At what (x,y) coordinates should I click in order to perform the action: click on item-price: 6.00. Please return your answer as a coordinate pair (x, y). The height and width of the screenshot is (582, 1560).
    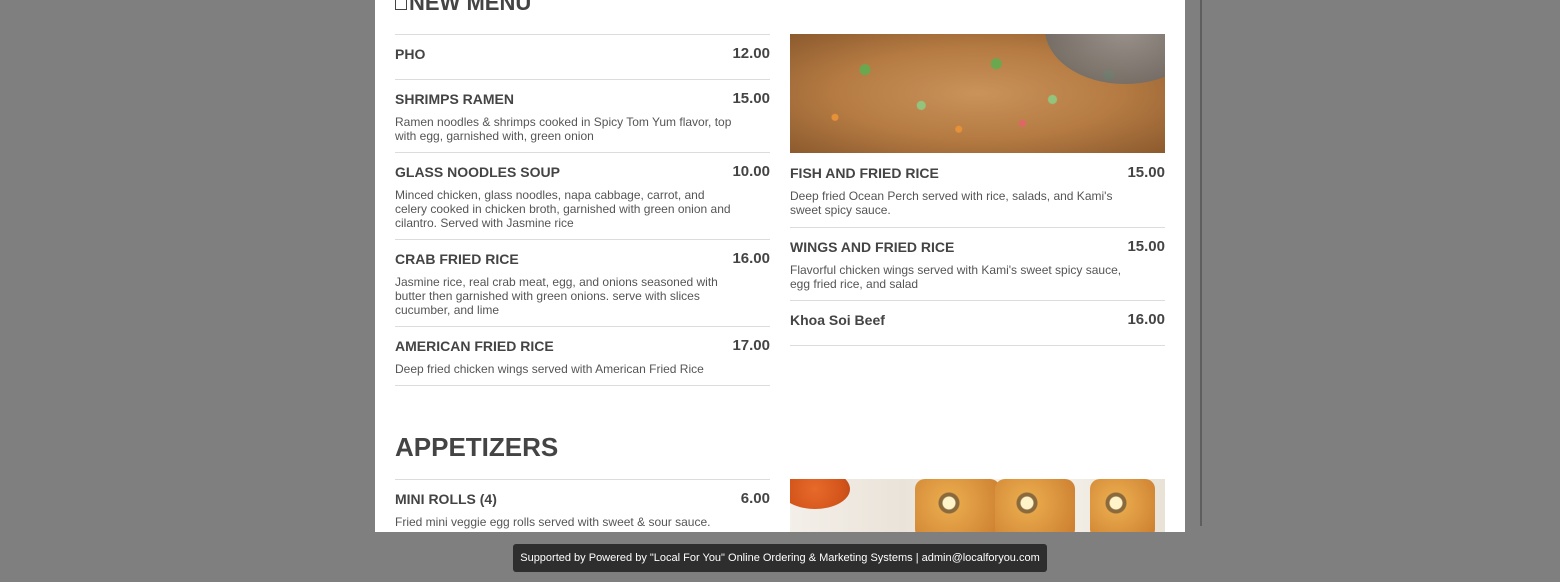
    Looking at the image, I should click on (755, 498).